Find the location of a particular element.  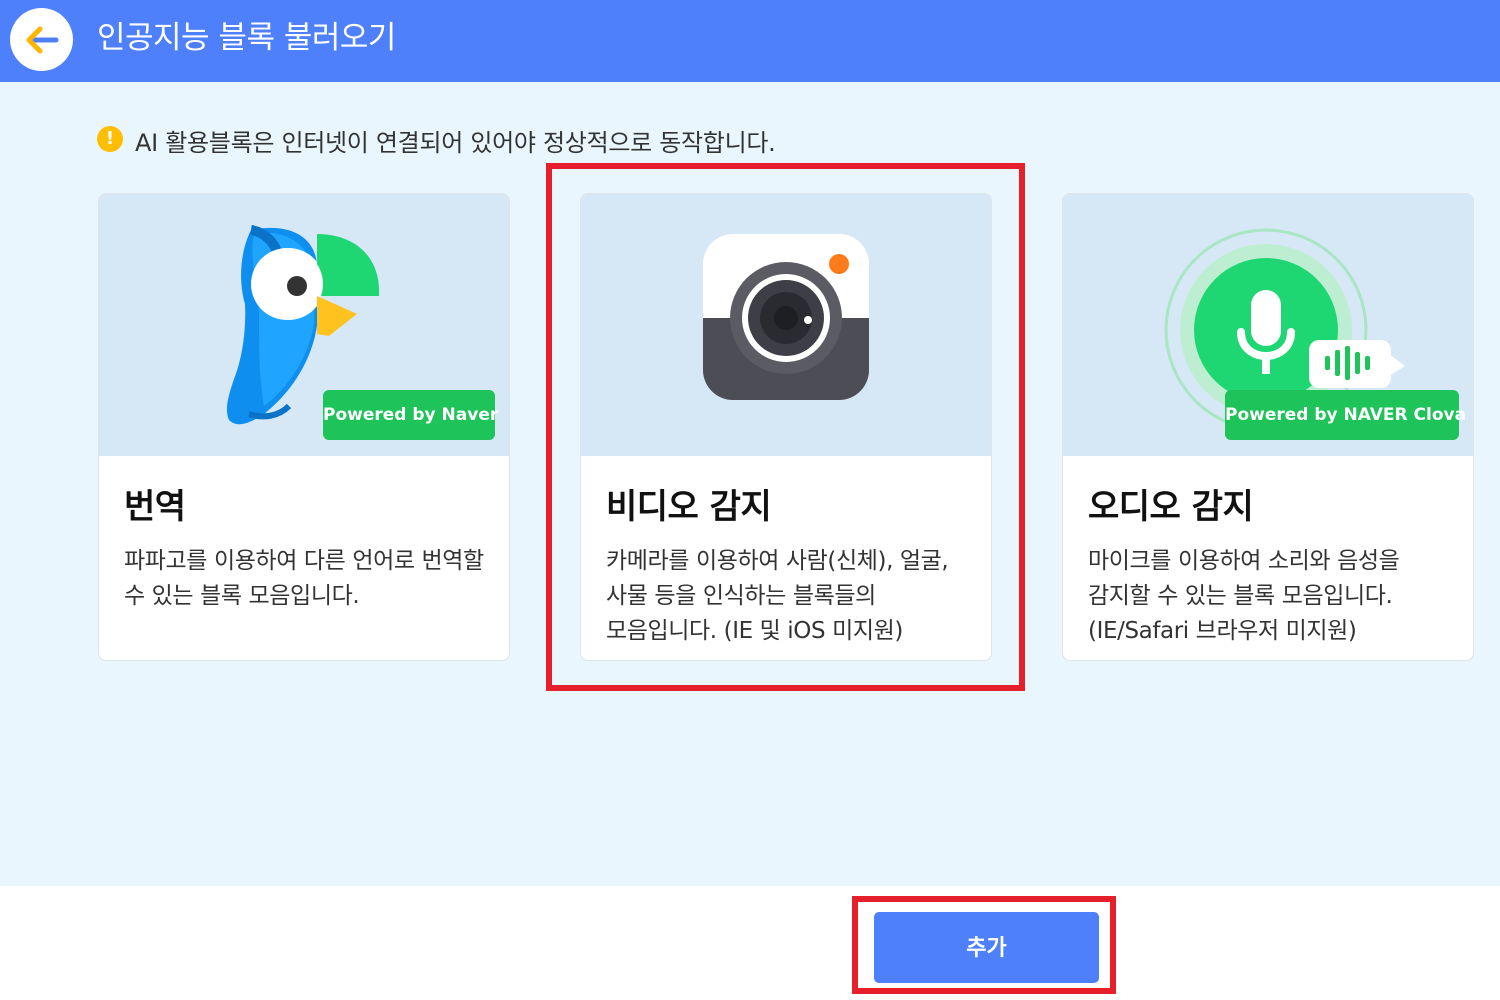

card-title: 번역 is located at coordinates (155, 507).